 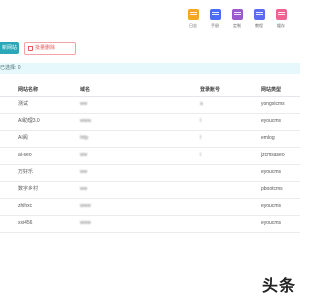 What do you see at coordinates (29, 121) in the screenshot?
I see `site-name-cell: AI助理3.0` at bounding box center [29, 121].